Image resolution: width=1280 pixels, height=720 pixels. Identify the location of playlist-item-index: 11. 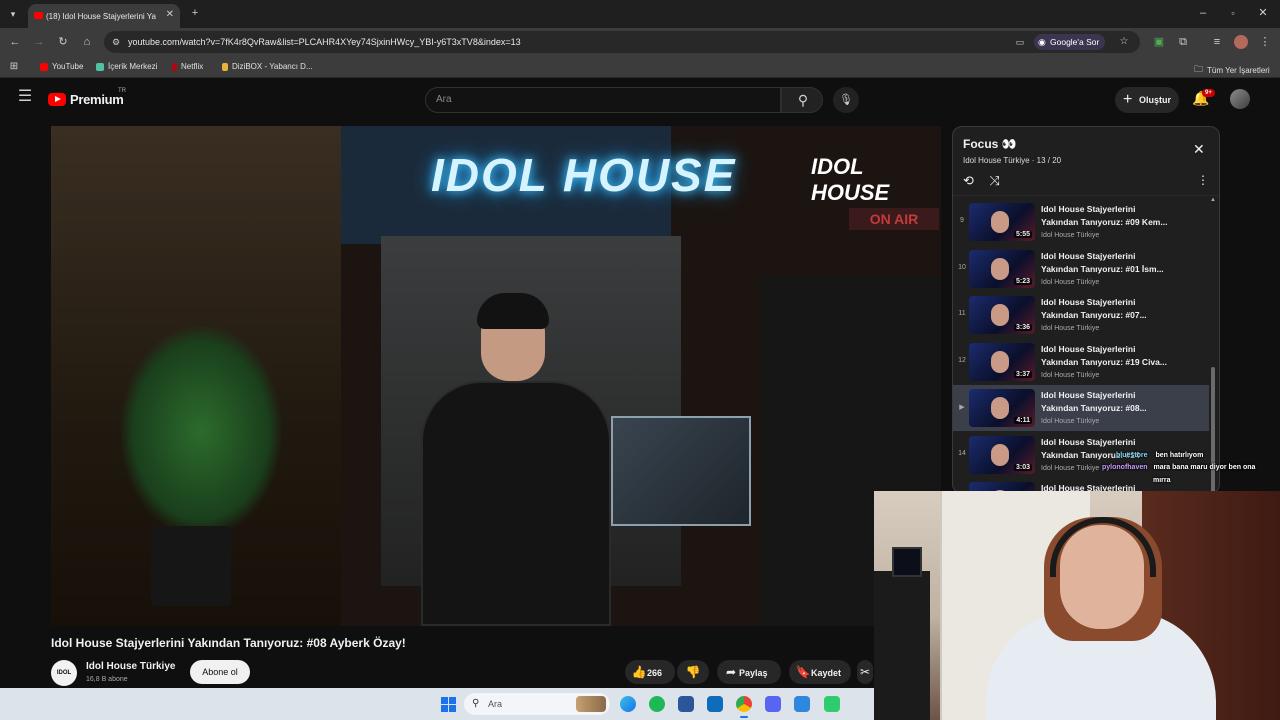
(962, 313).